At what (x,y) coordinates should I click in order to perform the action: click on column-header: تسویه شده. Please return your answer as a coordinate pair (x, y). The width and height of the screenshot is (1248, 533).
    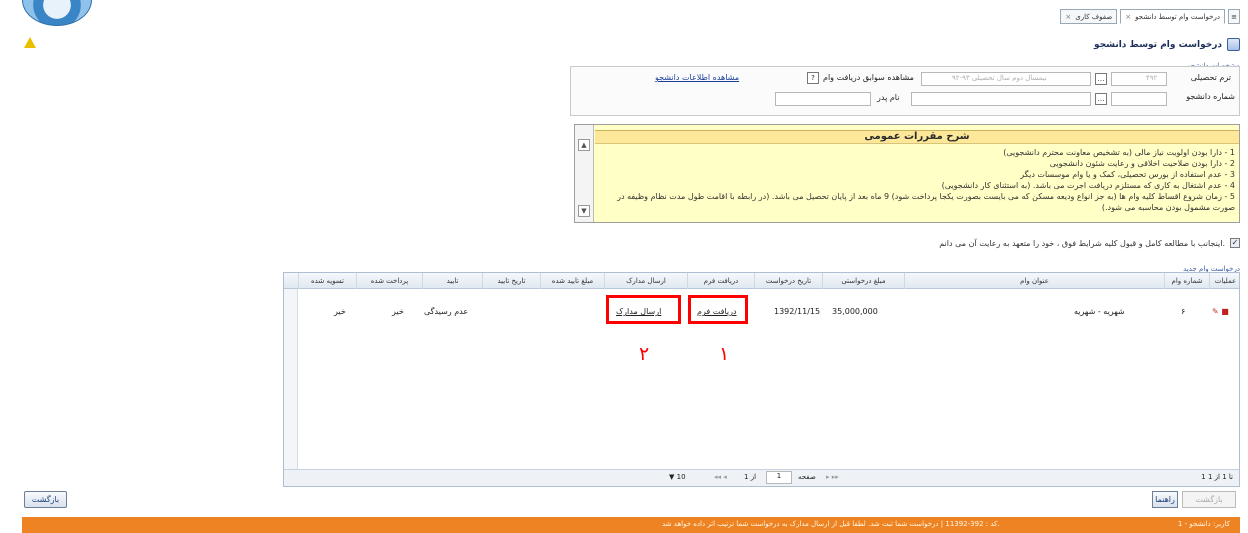
    Looking at the image, I should click on (327, 281).